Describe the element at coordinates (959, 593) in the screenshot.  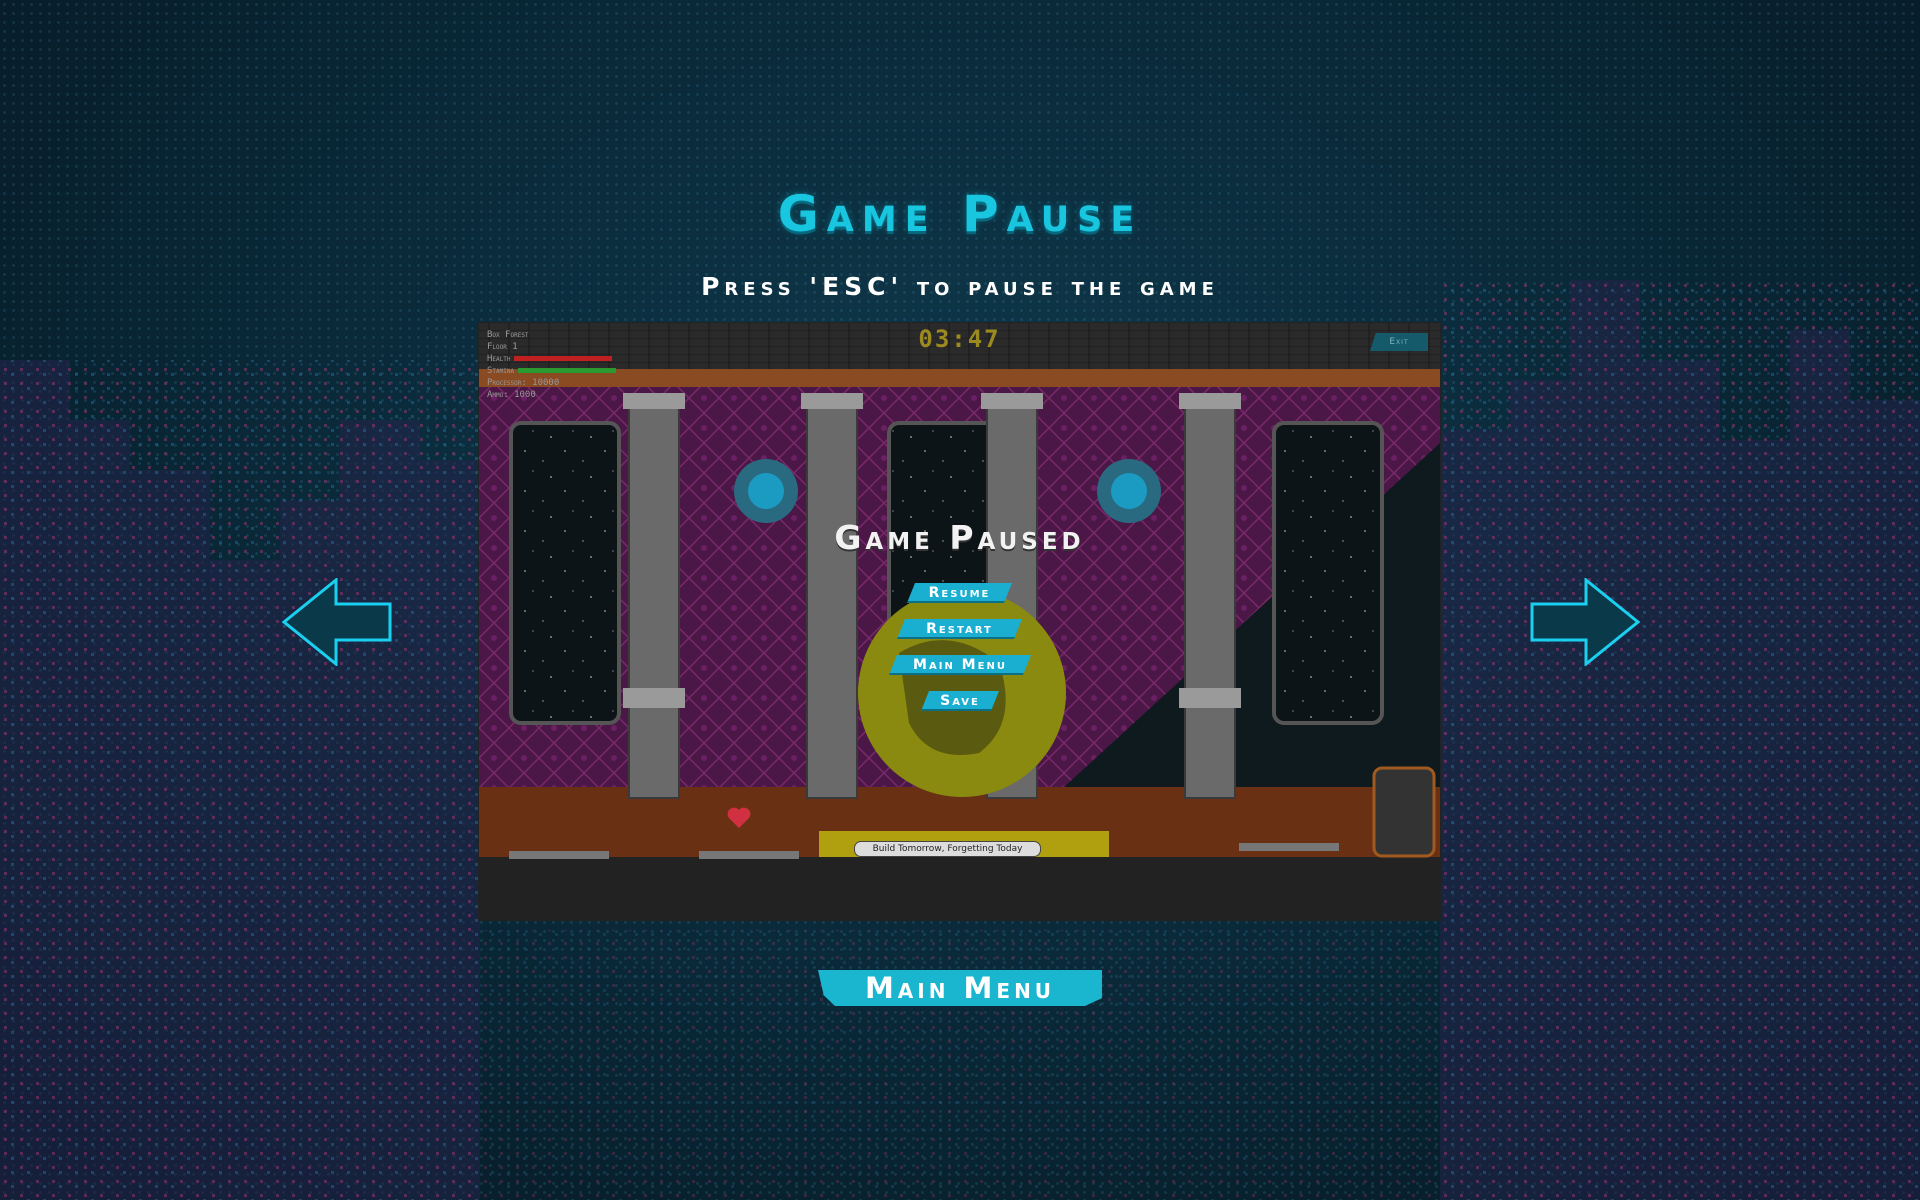
I see `preview-resume-button: Resume` at that location.